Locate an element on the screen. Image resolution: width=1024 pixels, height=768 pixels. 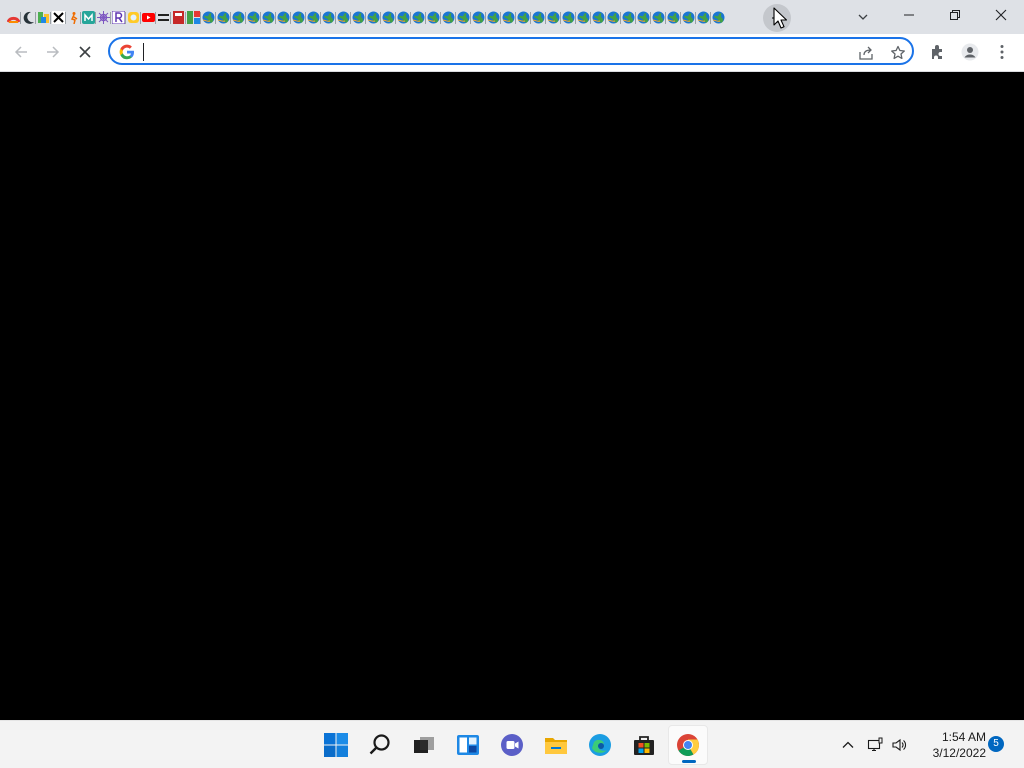
file-explorer-icon is located at coordinates (556, 746).